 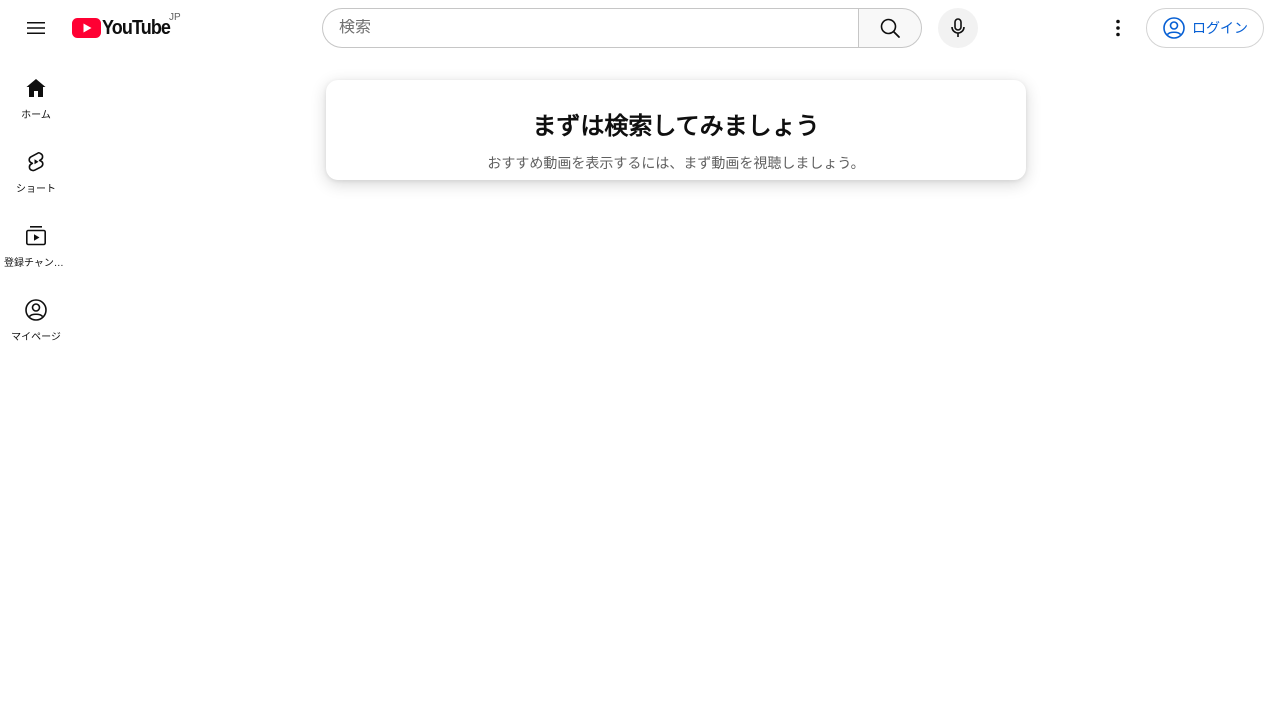 What do you see at coordinates (676, 126) in the screenshot?
I see `prompt-title: まずは検索してみましょう` at bounding box center [676, 126].